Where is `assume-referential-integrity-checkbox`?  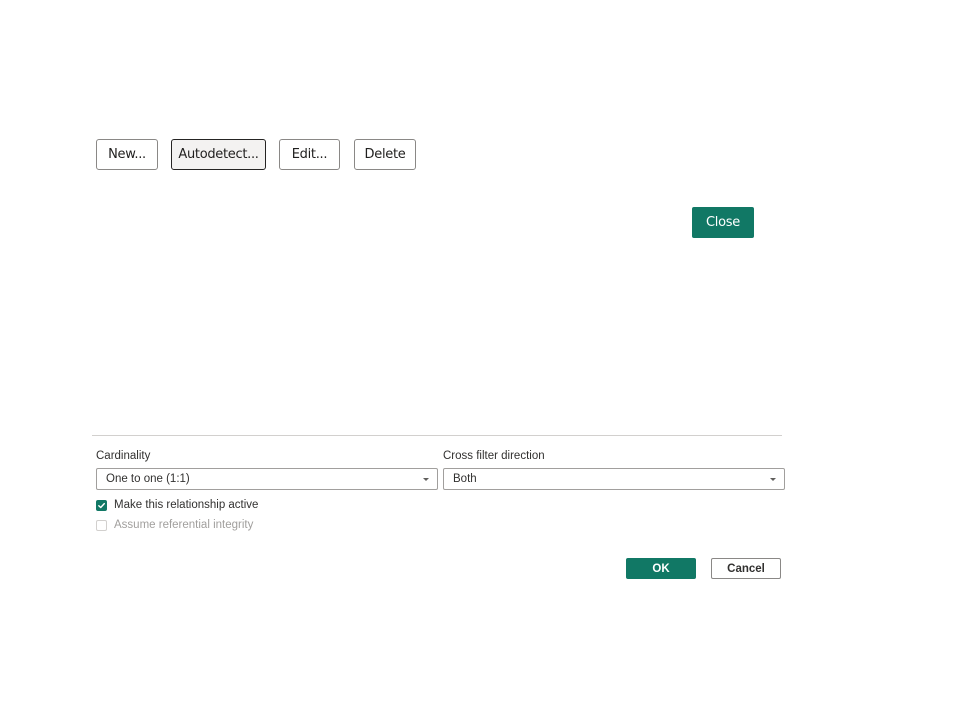 assume-referential-integrity-checkbox is located at coordinates (101, 525).